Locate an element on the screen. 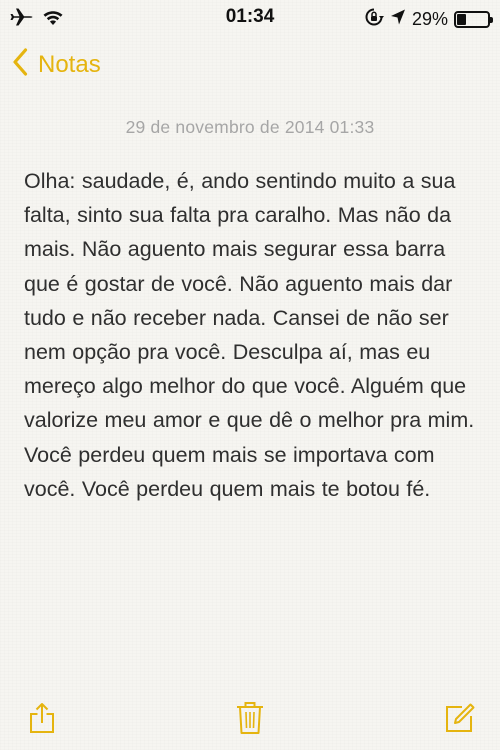 The image size is (500, 750). battery-icon is located at coordinates (473, 19).